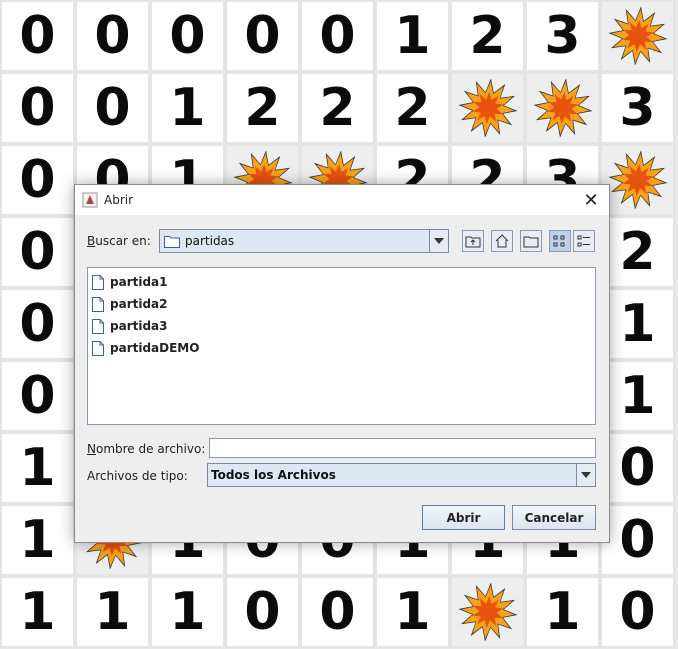  I want to click on file-list-item: partidaDEMO, so click(341, 348).